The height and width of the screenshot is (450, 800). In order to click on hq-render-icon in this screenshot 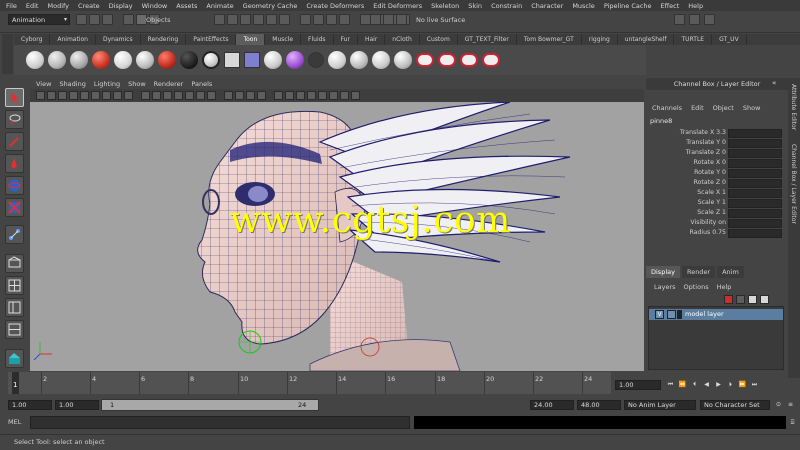, I will do `click(261, 95)`.